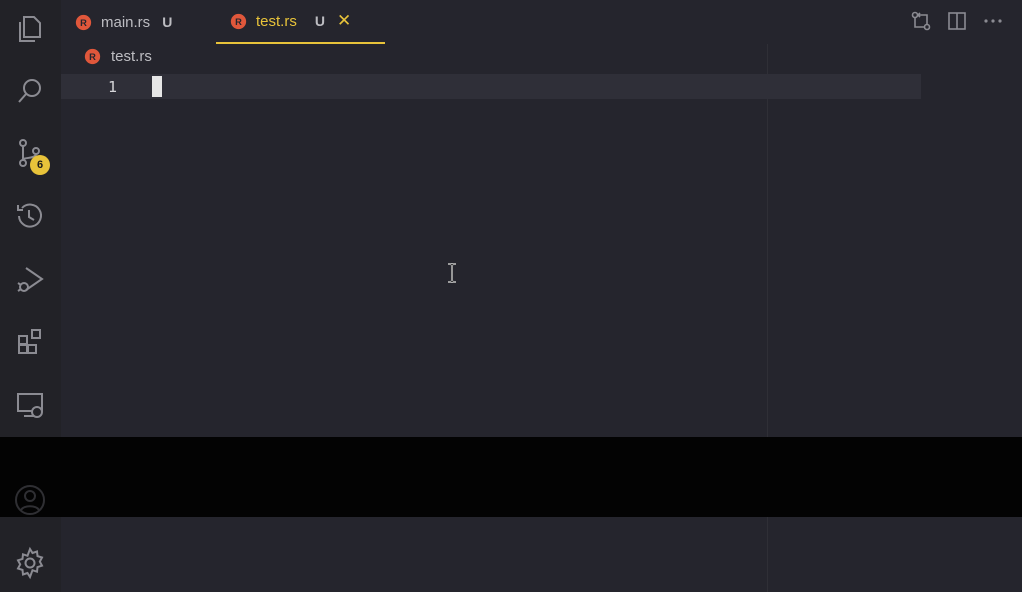  What do you see at coordinates (452, 273) in the screenshot?
I see `ibeam-cursor-icon` at bounding box center [452, 273].